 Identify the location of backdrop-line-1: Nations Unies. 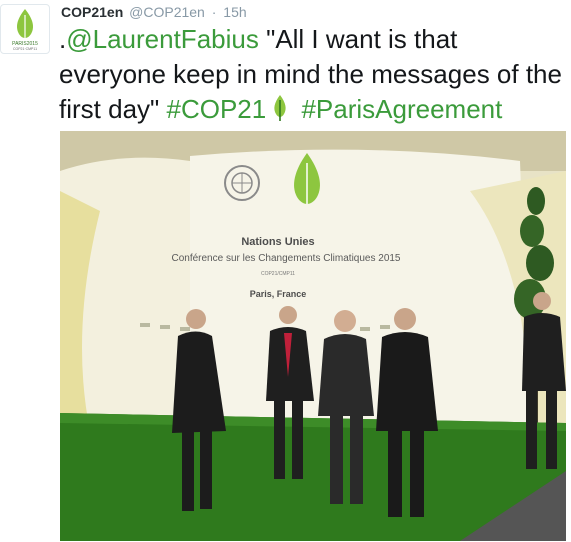
(277, 242).